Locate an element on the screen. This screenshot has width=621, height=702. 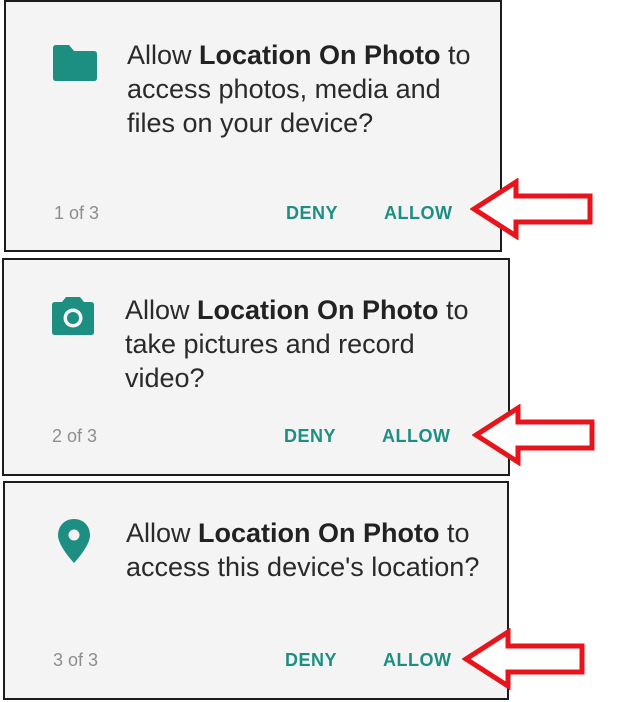
permission-counter: 1 of 3 is located at coordinates (77, 213).